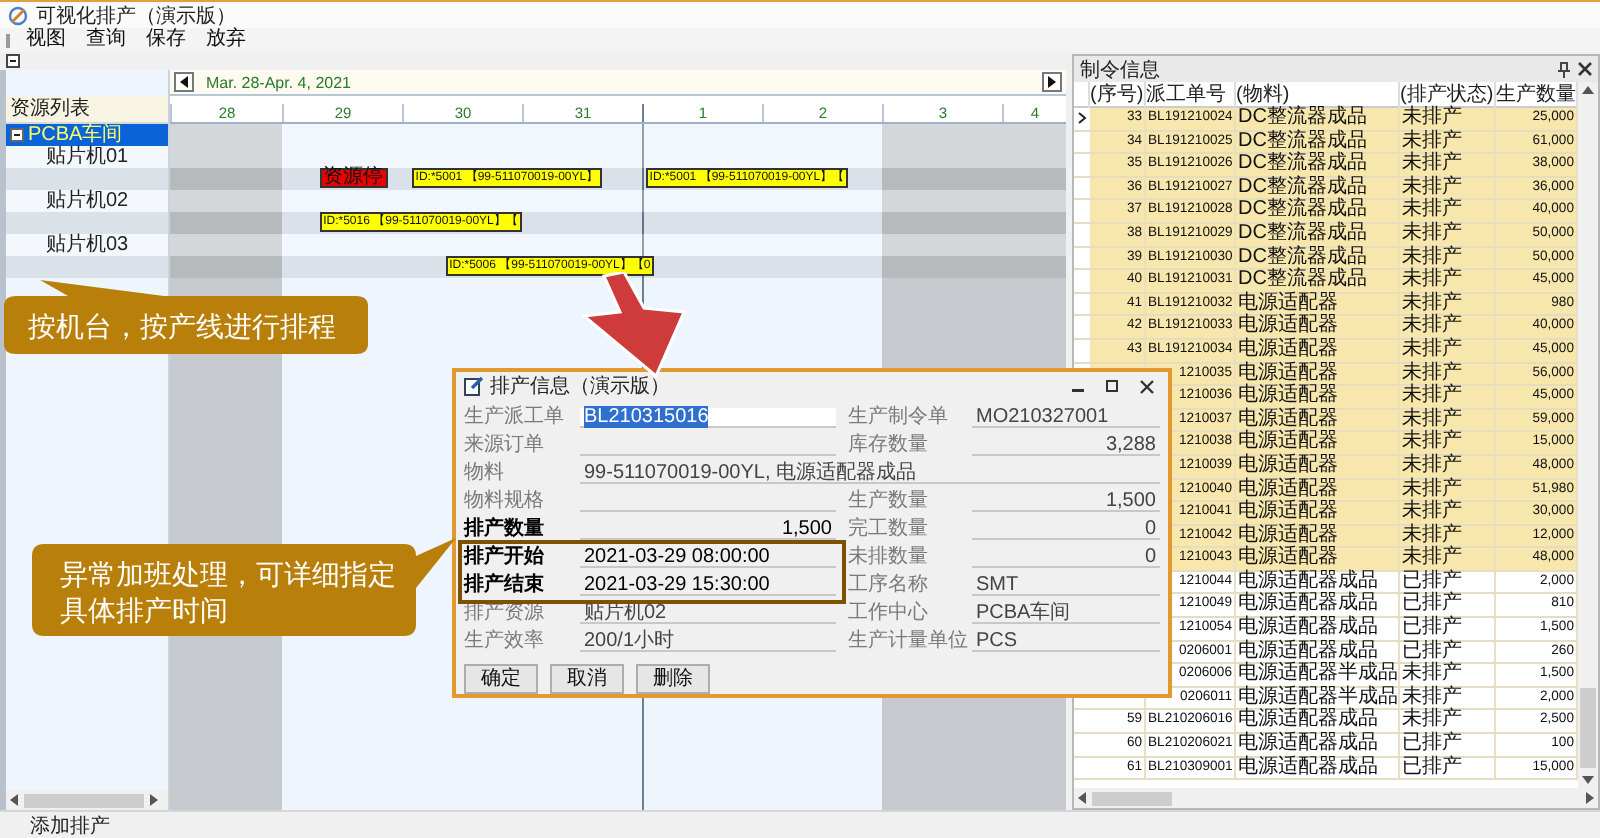  I want to click on tree-item: 贴片机03, so click(87, 245).